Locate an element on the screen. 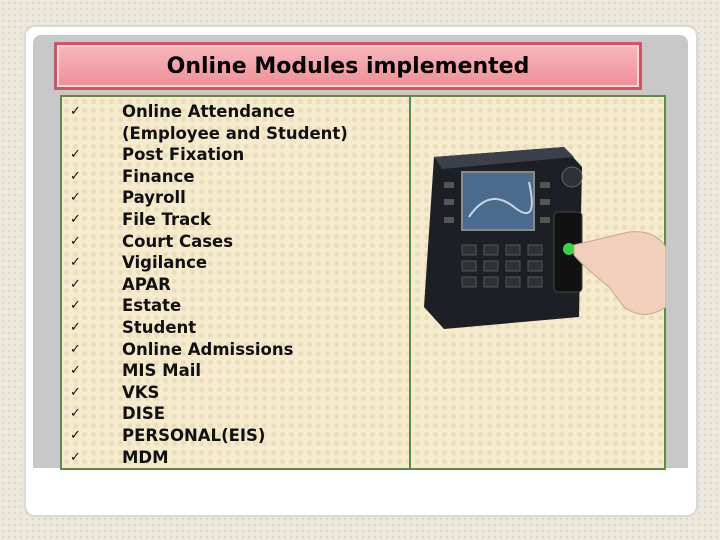  module-item: ✓ MDM is located at coordinates (235, 458).